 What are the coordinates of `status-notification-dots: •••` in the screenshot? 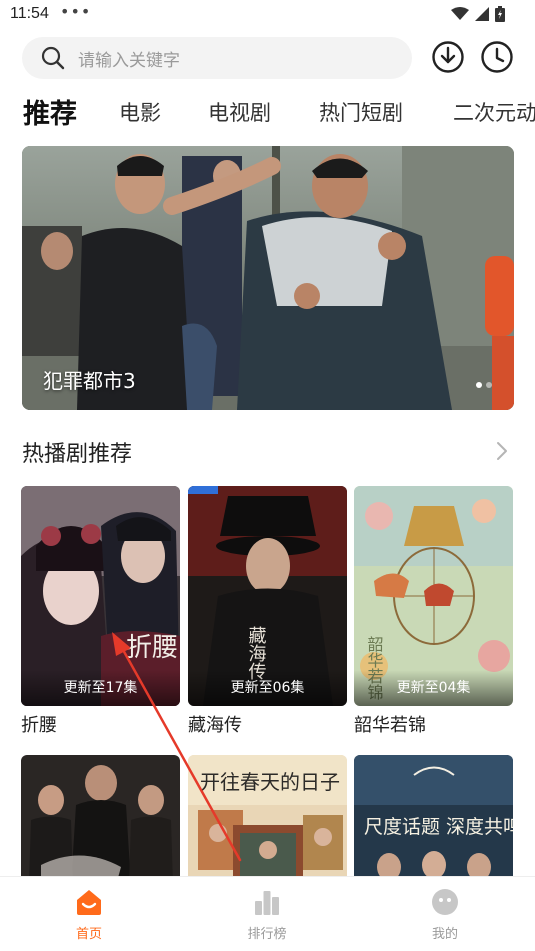 It's located at (76, 11).